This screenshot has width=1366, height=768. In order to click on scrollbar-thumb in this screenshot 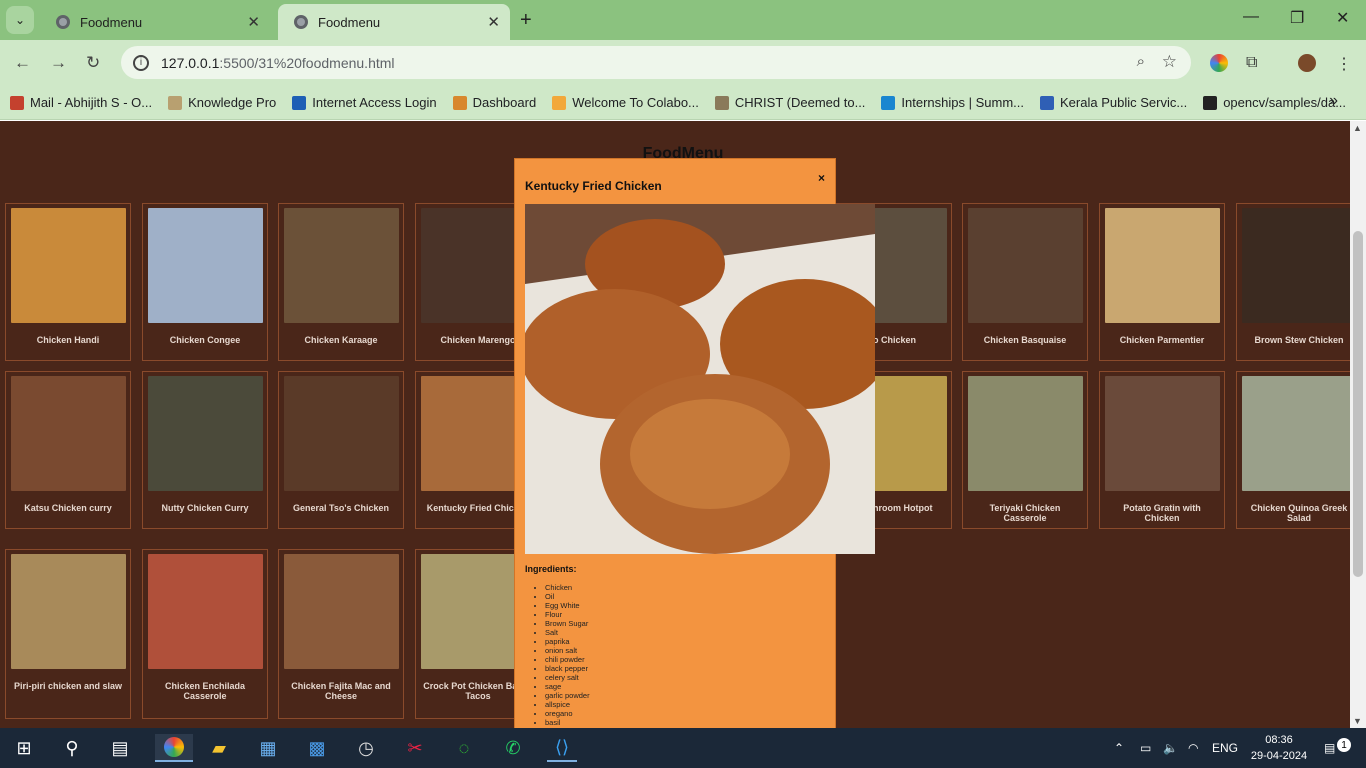, I will do `click(1358, 404)`.